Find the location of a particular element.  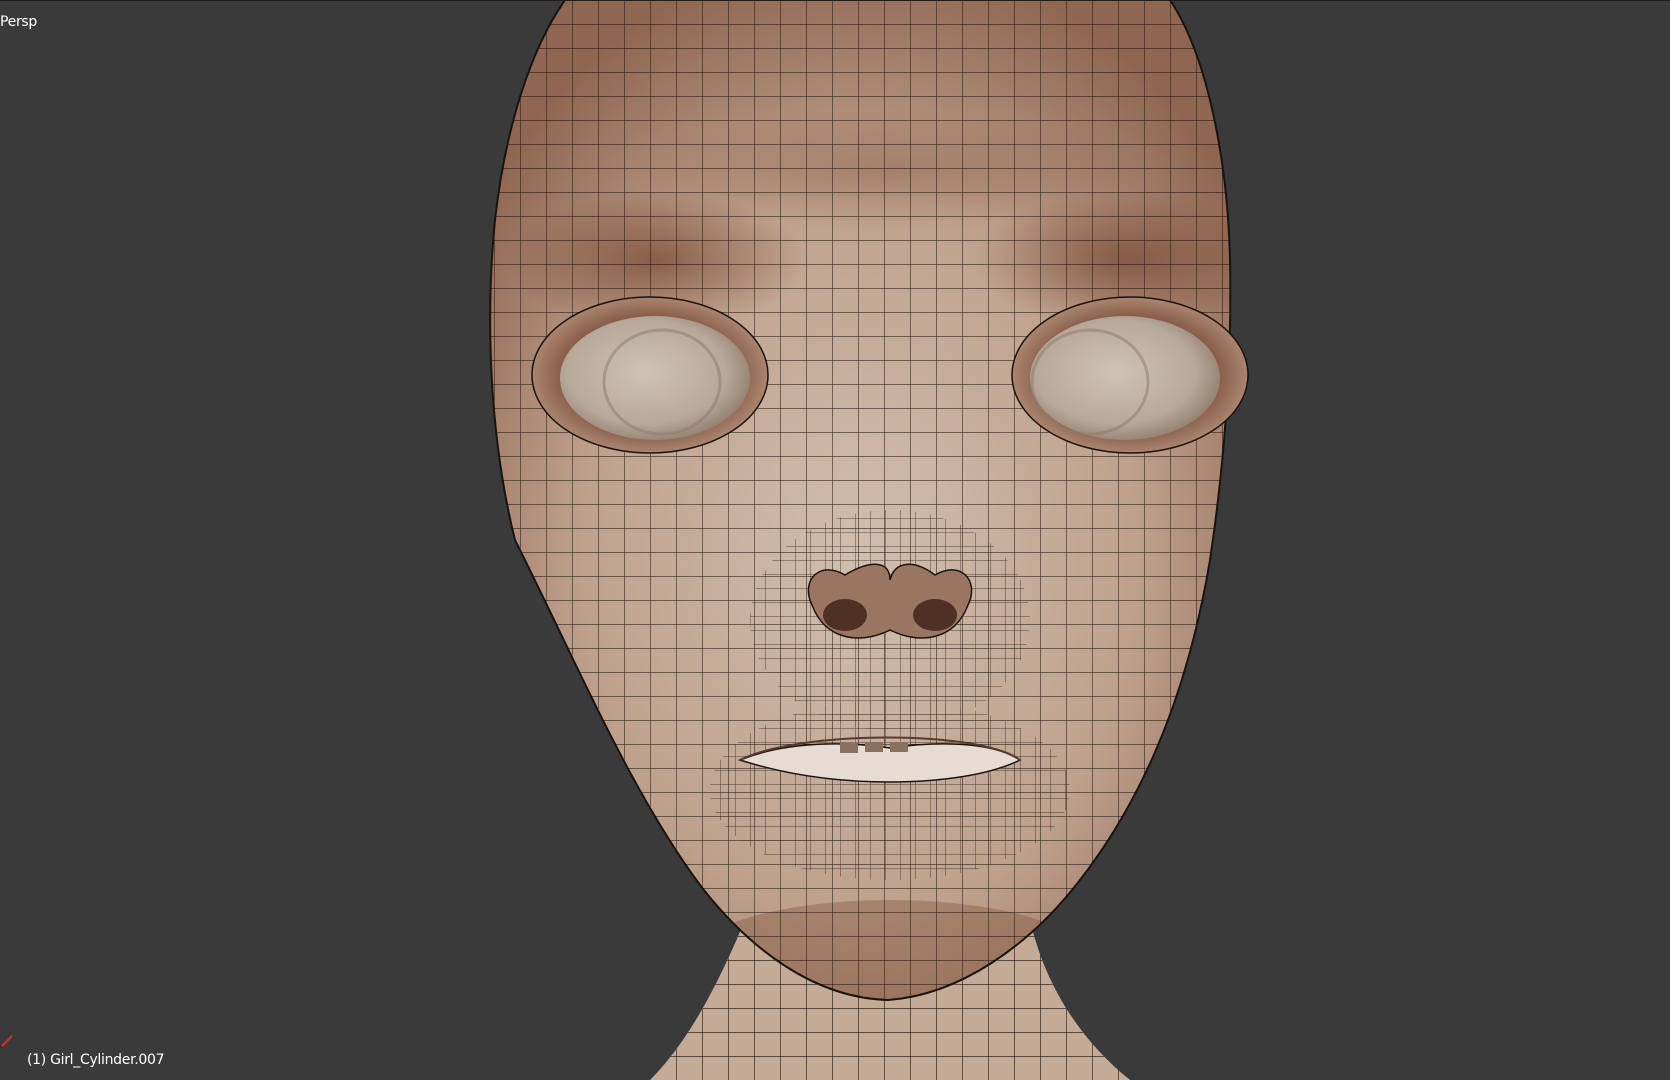

view-mode-label: Persp is located at coordinates (18, 22).